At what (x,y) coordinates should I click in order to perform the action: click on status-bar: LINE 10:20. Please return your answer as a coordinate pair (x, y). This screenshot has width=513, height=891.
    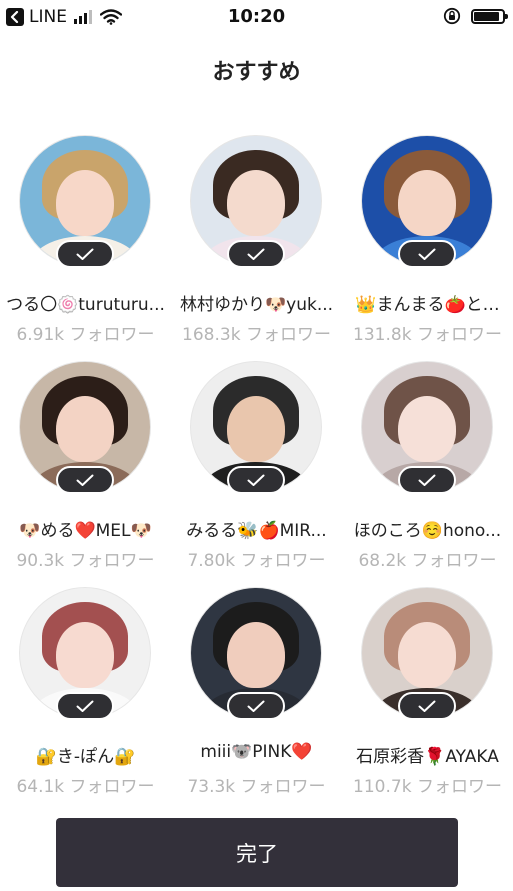
    Looking at the image, I should click on (256, 17).